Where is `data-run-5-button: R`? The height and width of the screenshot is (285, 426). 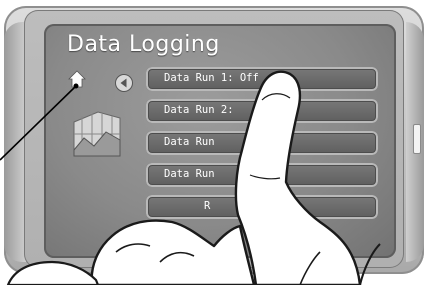 data-run-5-button: R is located at coordinates (262, 207).